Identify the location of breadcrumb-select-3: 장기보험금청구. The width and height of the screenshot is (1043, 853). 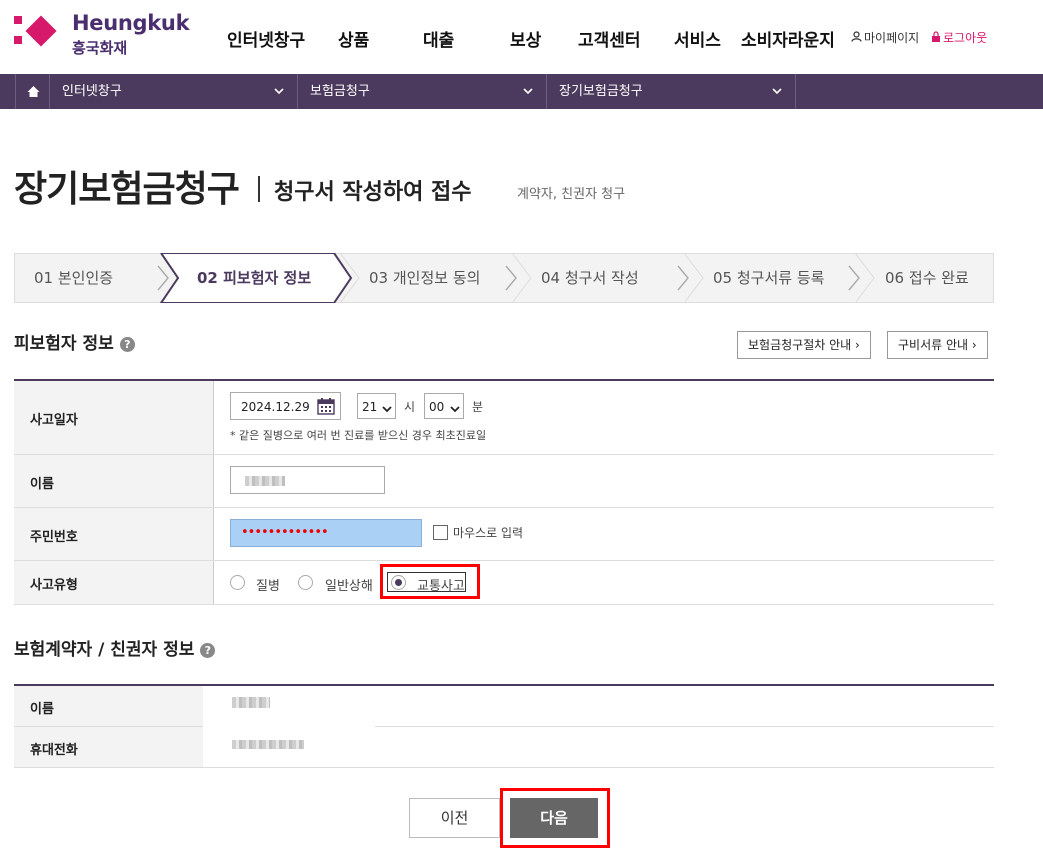
(671, 91).